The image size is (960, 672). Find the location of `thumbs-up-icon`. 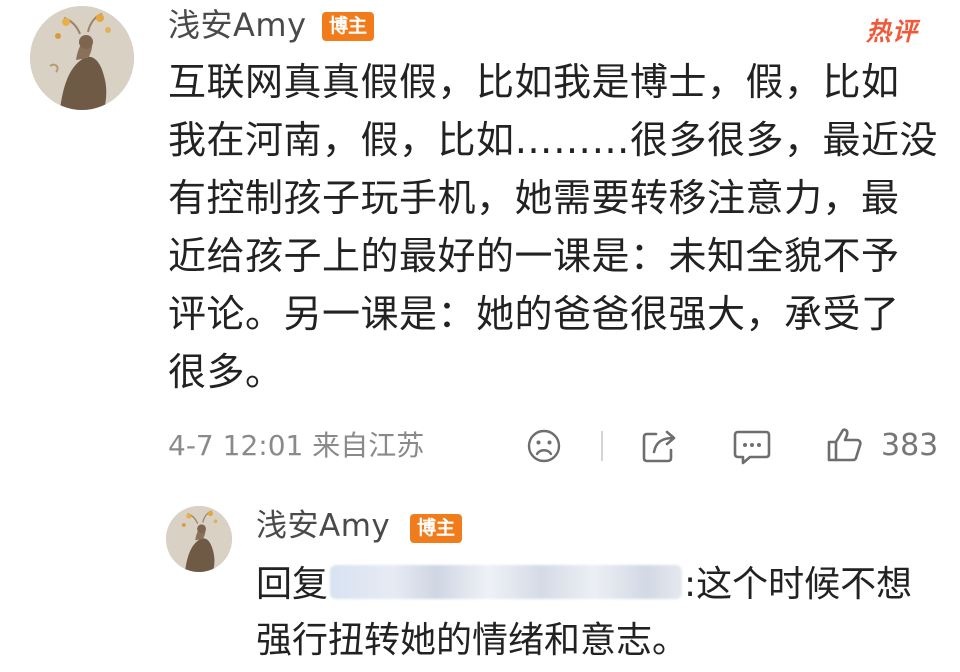

thumbs-up-icon is located at coordinates (844, 445).